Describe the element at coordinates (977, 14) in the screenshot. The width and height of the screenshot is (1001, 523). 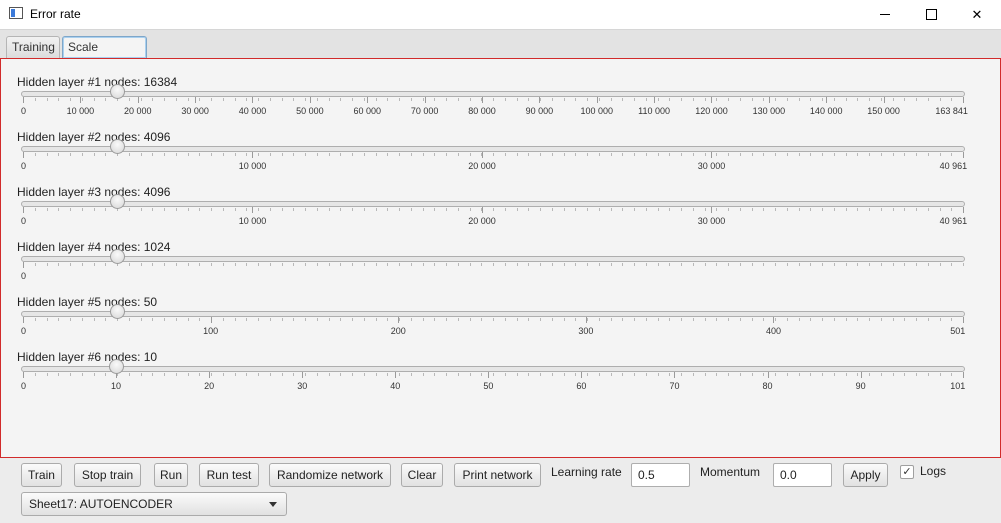
I see `close-button: ✕` at that location.